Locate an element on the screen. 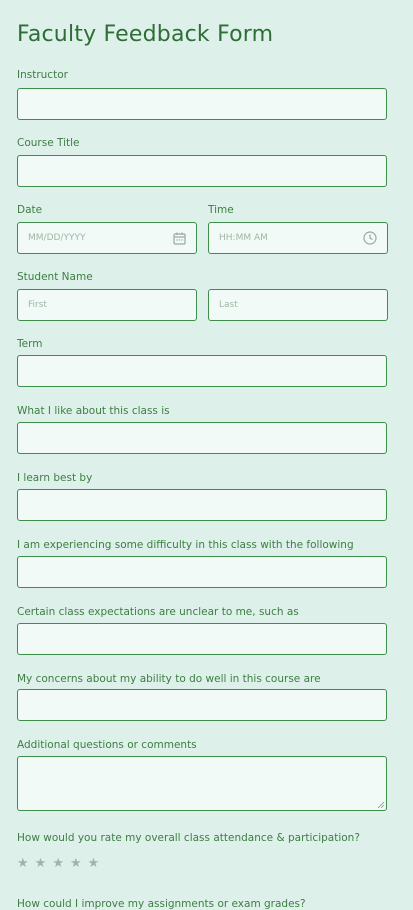 The image size is (413, 910). resize-grip-icon is located at coordinates (381, 805).